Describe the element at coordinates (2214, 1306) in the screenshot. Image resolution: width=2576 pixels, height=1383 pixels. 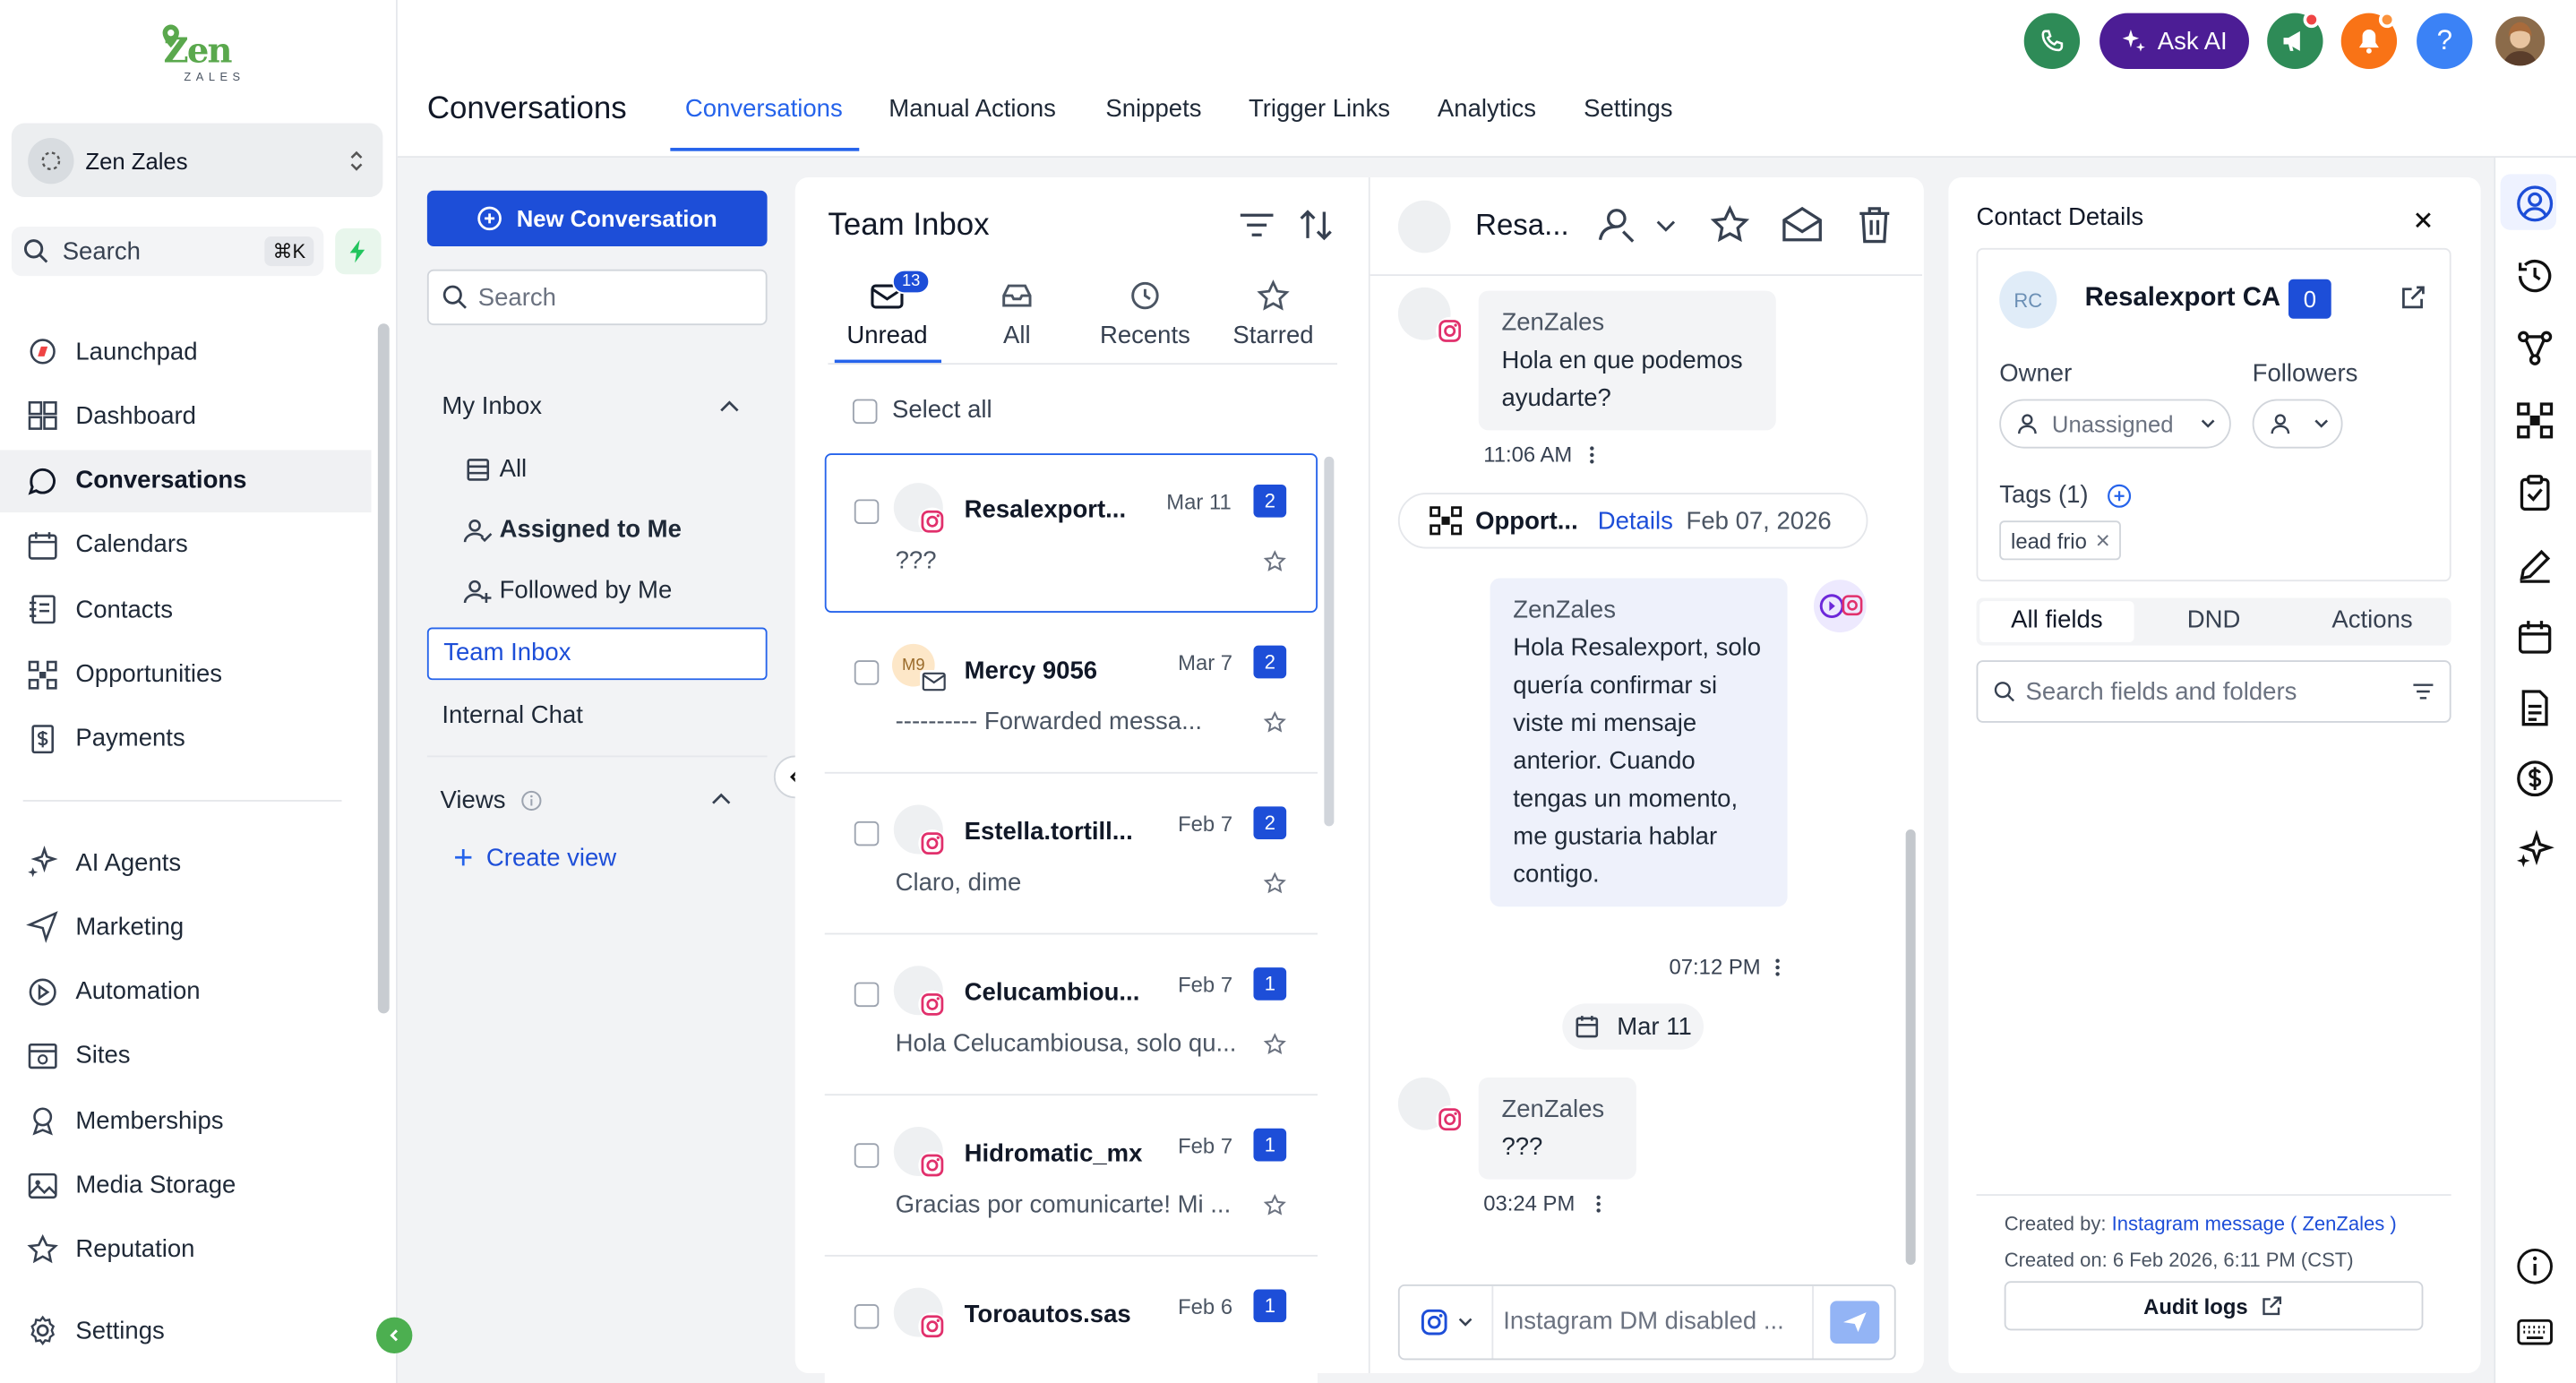
I see `audit-logs-button: Audit logs` at that location.